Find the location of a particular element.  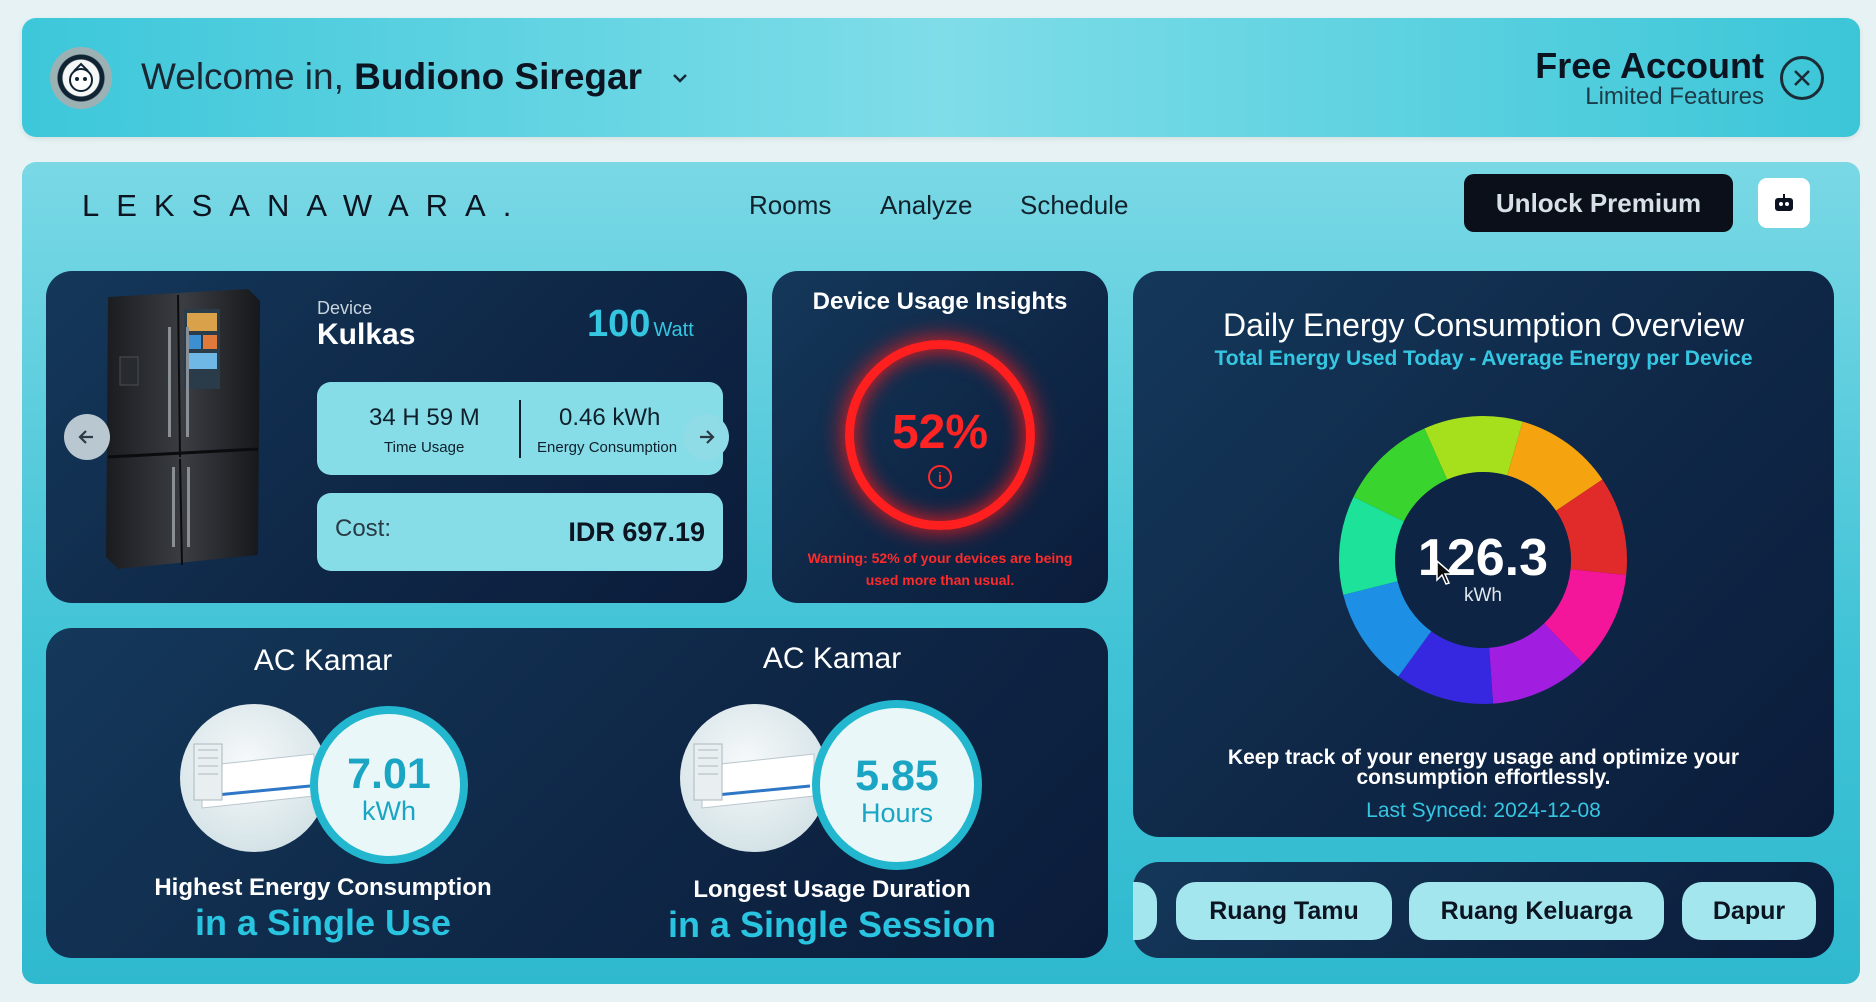

cost-box: Cost: IDR 697.19 is located at coordinates (520, 532).